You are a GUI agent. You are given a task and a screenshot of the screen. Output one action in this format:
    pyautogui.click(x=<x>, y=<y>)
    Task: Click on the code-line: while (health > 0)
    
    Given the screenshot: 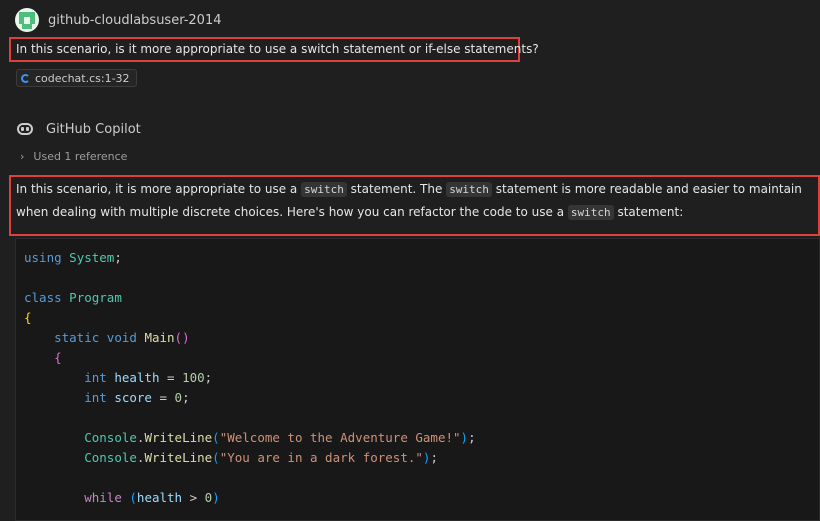 What is the action you would take?
    pyautogui.click(x=250, y=498)
    